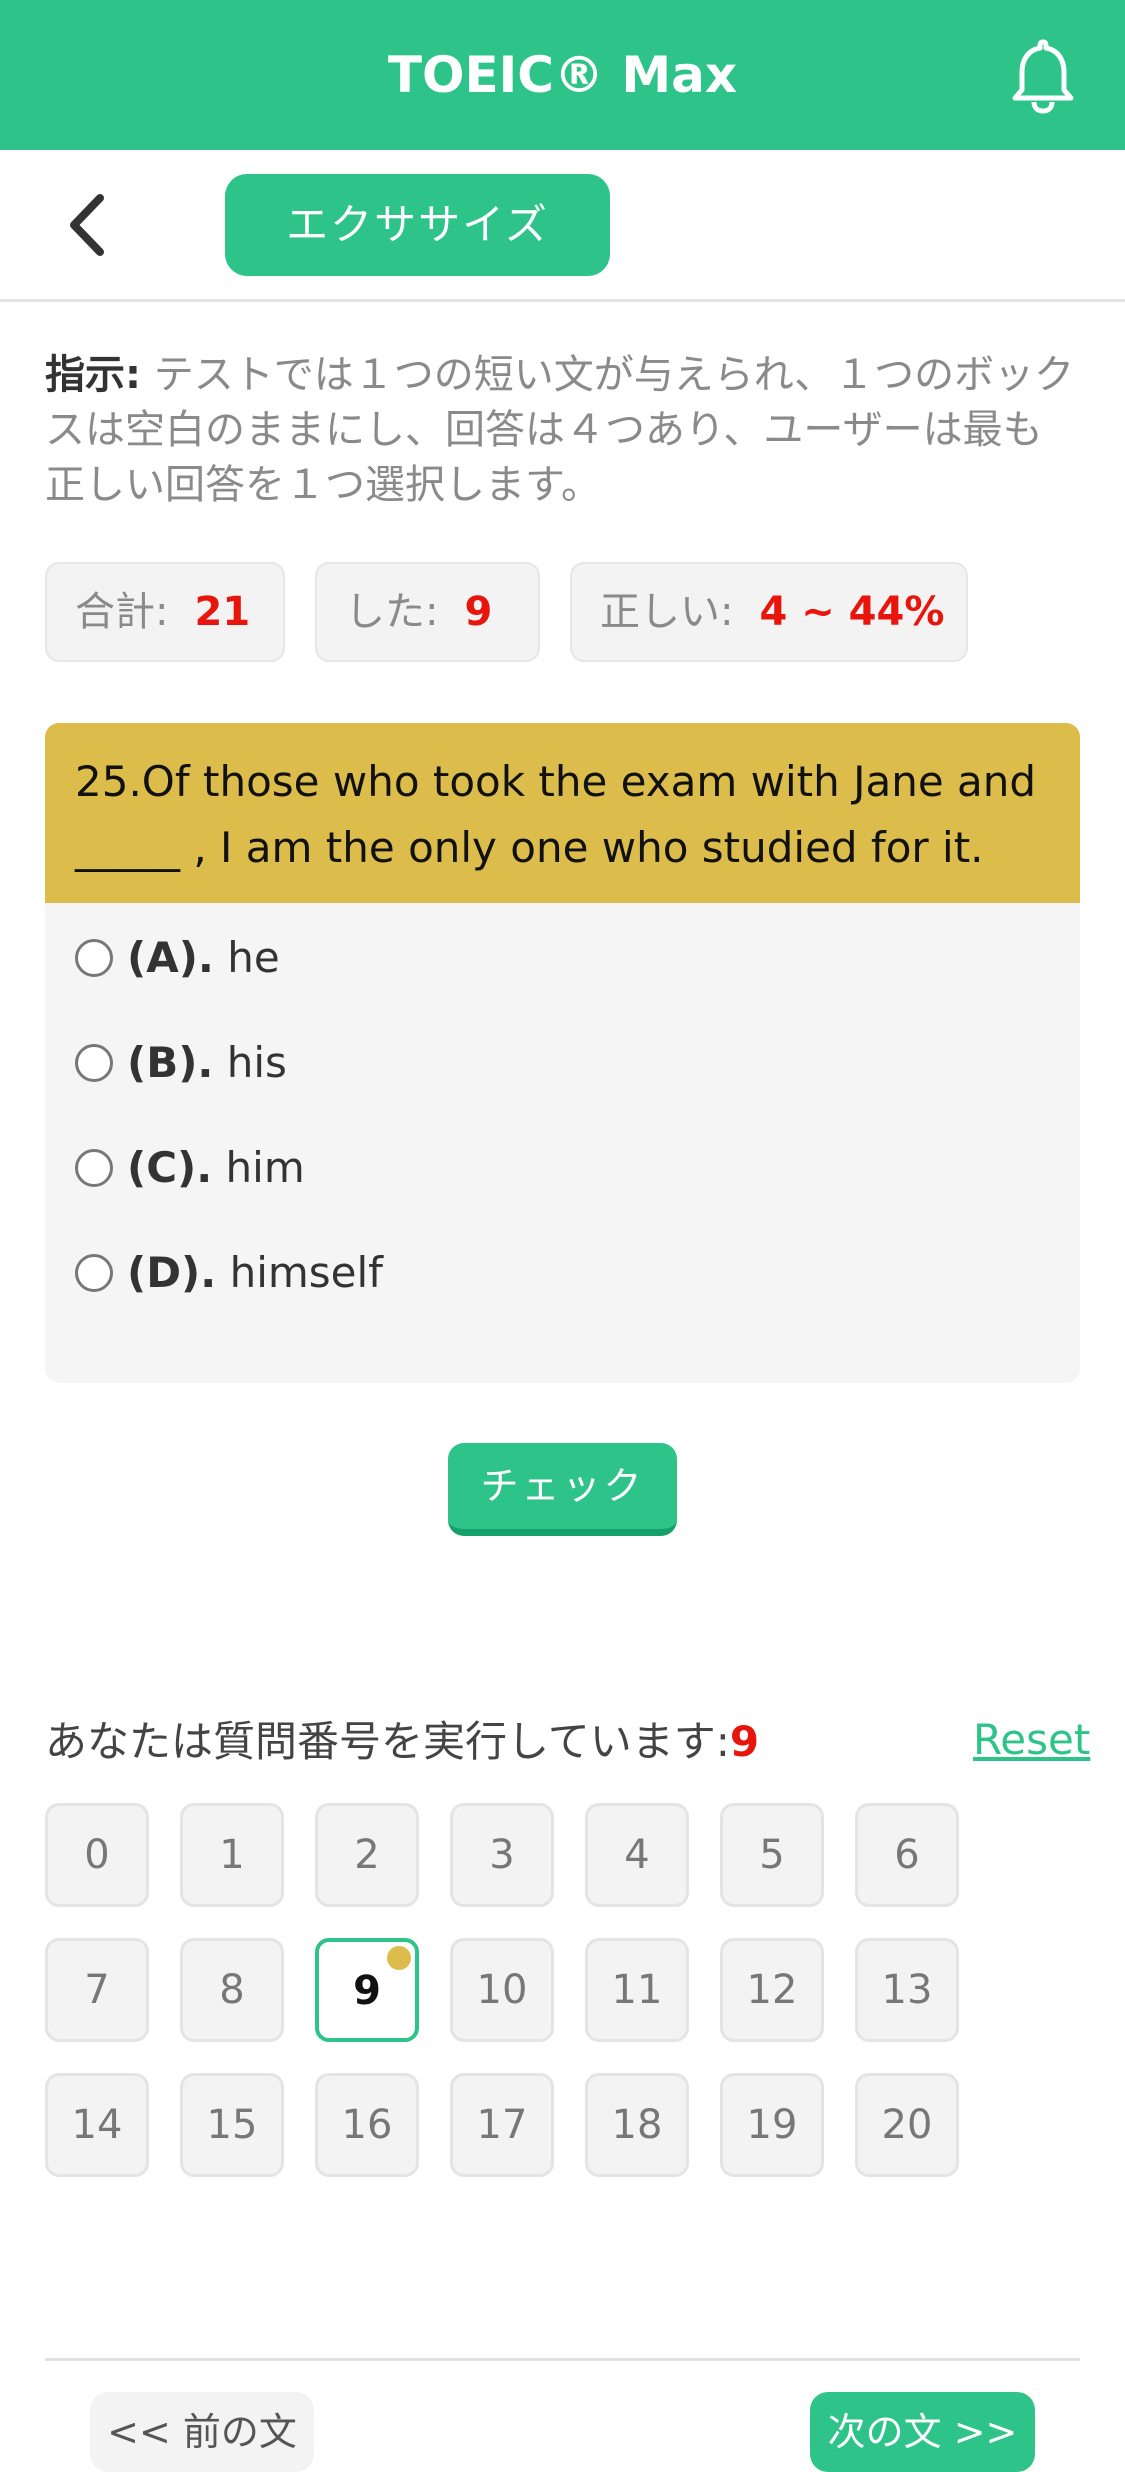  What do you see at coordinates (122, 612) in the screenshot?
I see `stat-total-label: 合計:` at bounding box center [122, 612].